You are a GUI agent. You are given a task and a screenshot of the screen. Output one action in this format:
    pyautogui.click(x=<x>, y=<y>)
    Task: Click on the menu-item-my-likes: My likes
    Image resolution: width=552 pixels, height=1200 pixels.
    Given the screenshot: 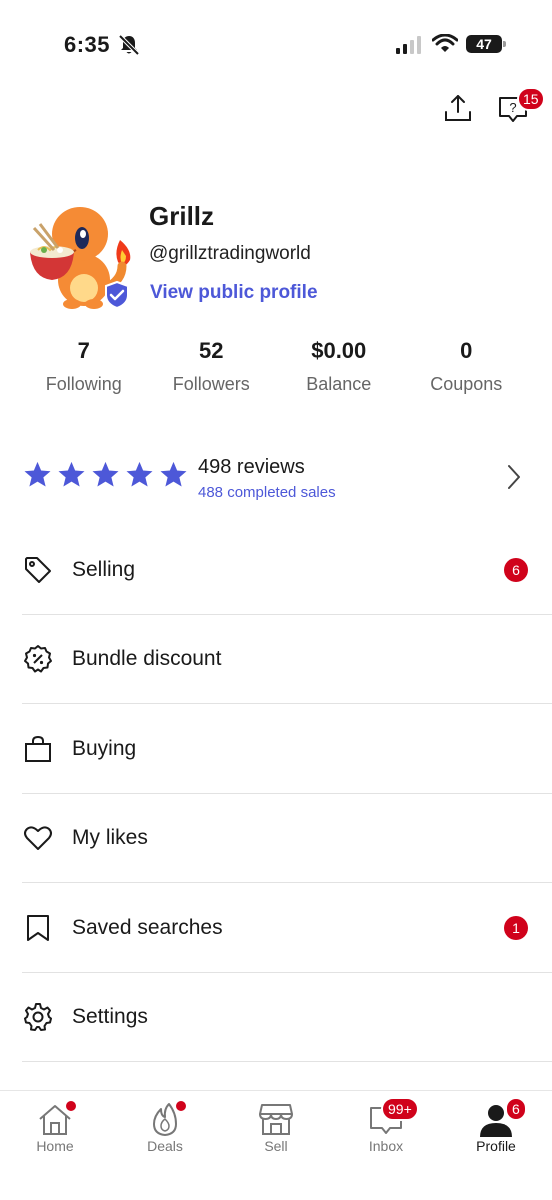 What is the action you would take?
    pyautogui.click(x=276, y=839)
    